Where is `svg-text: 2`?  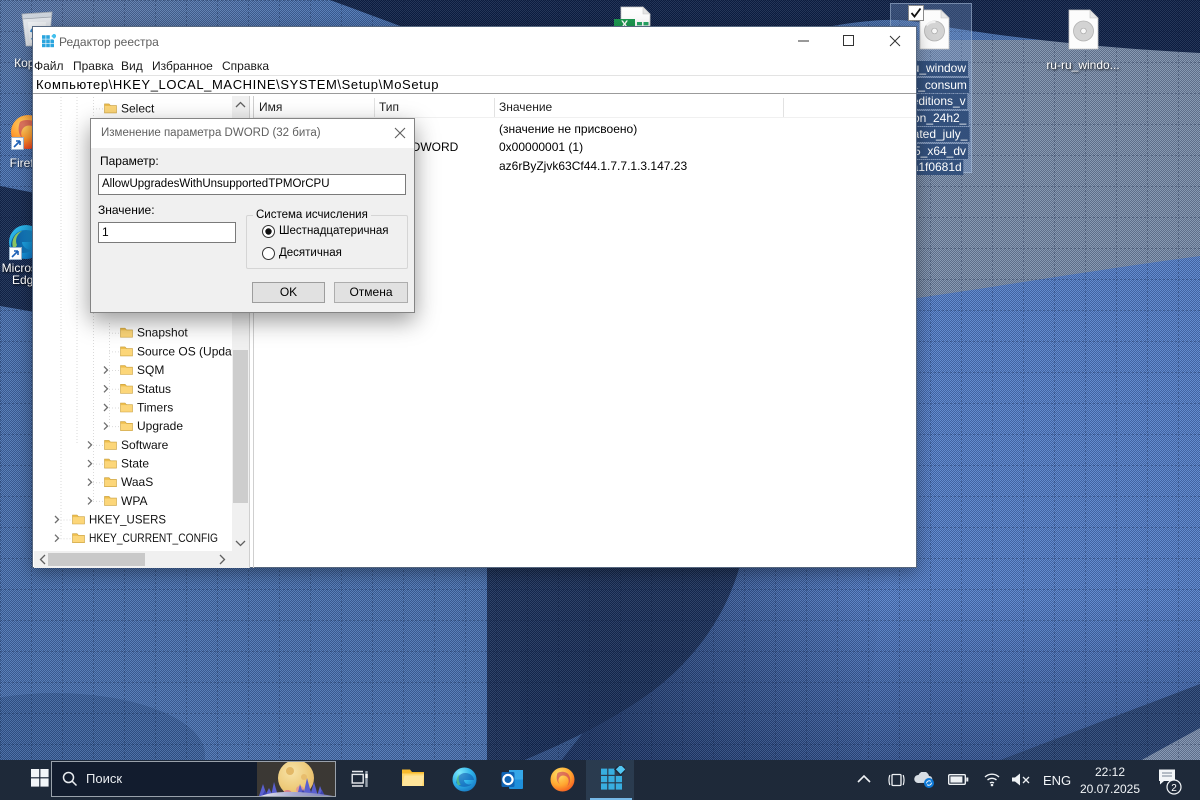
svg-text: 2 is located at coordinates (1174, 788).